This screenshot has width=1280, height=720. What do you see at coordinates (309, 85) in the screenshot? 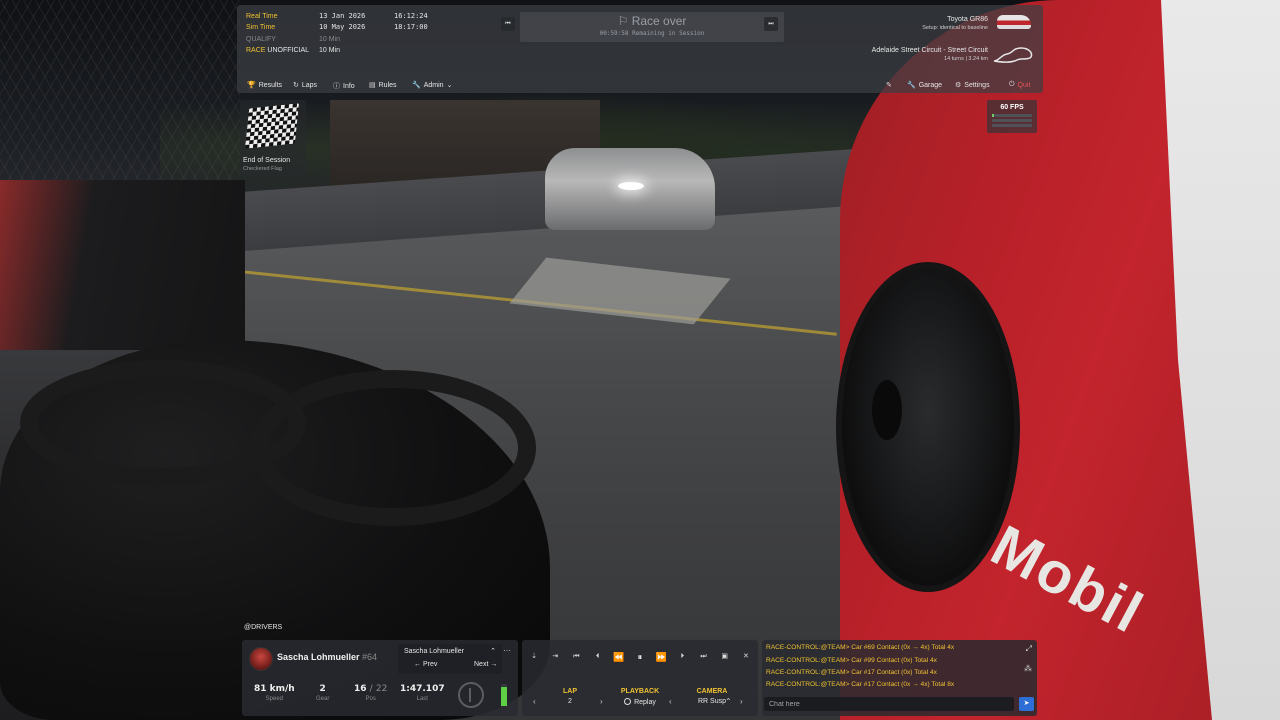
I see `menu-laps-label: Laps` at bounding box center [309, 85].